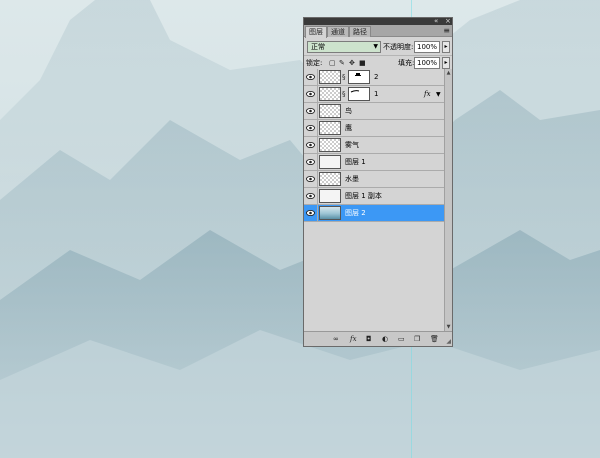 The height and width of the screenshot is (458, 600). What do you see at coordinates (434, 339) in the screenshot?
I see `delete-layer-icon: 🗑` at bounding box center [434, 339].